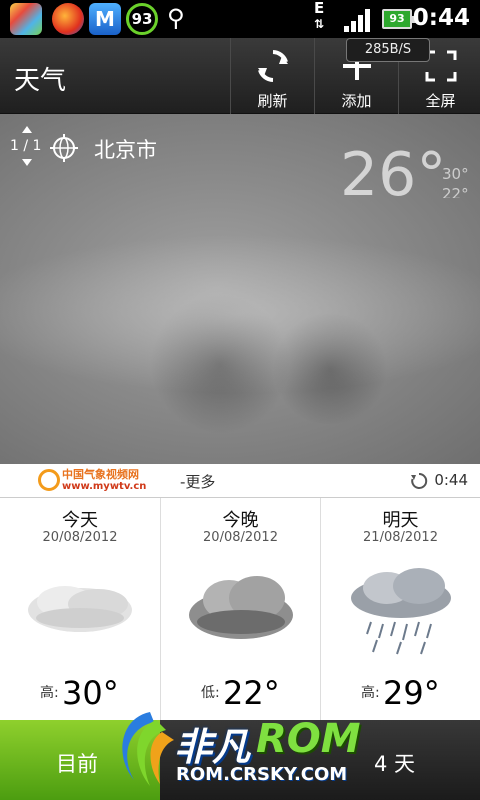  I want to click on source-logo-icon, so click(49, 480).